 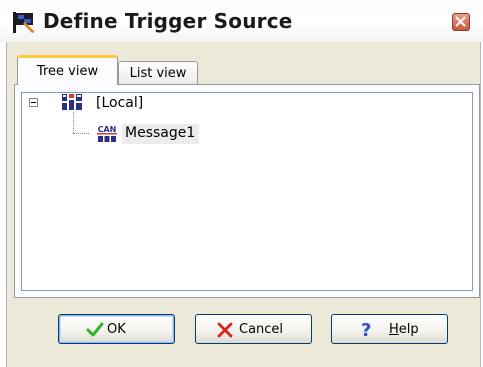 I want to click on checkmark-icon, so click(x=95, y=329).